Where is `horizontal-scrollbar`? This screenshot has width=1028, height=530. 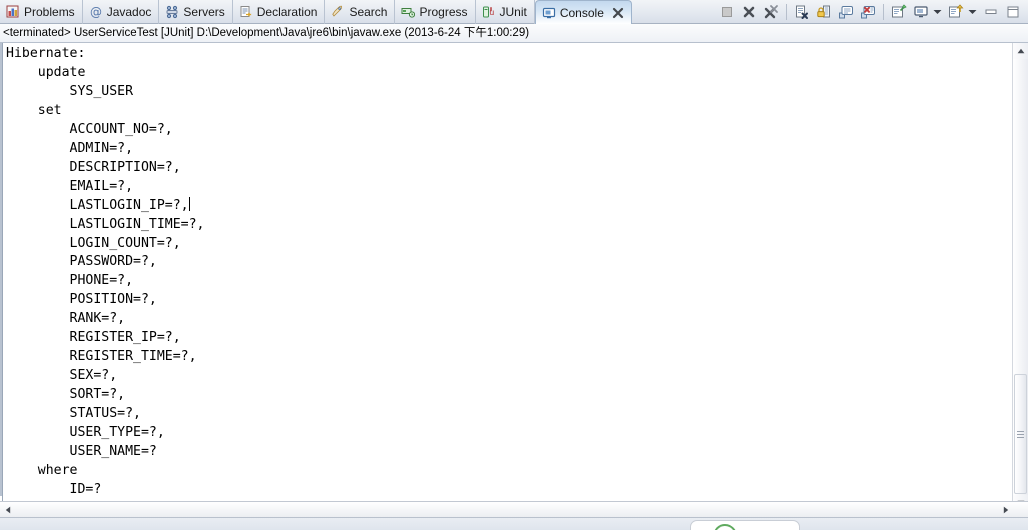 horizontal-scrollbar is located at coordinates (514, 509).